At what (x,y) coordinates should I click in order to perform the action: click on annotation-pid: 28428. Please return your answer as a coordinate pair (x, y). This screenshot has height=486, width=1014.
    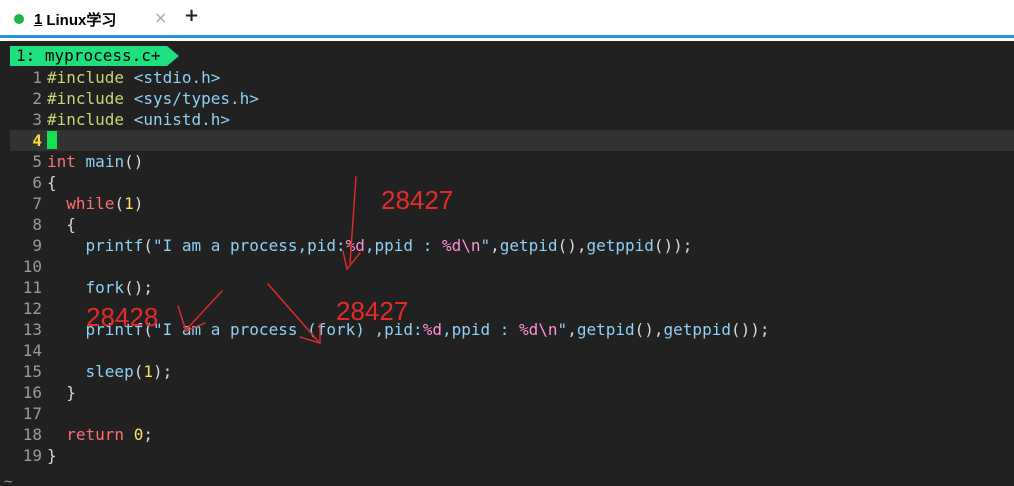
    Looking at the image, I should click on (122, 317).